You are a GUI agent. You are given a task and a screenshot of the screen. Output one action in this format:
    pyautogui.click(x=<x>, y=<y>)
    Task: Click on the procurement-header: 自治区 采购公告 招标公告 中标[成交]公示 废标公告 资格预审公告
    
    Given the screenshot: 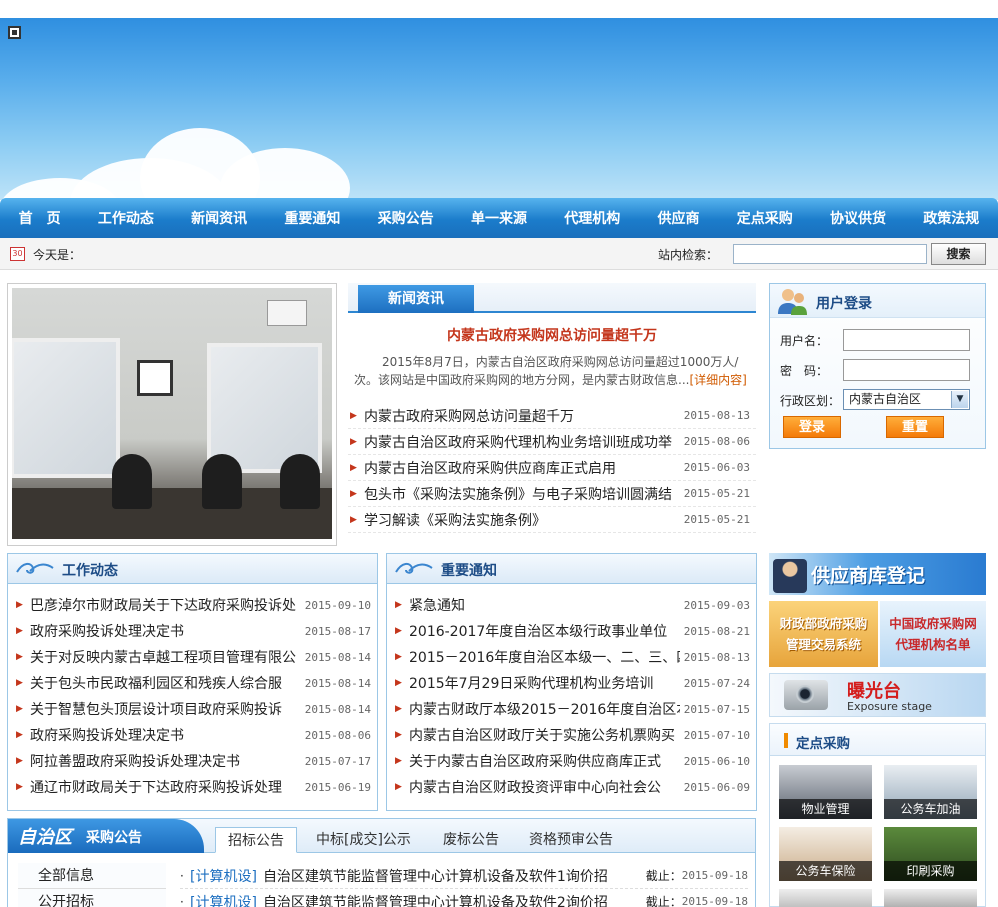 What is the action you would take?
    pyautogui.click(x=381, y=836)
    